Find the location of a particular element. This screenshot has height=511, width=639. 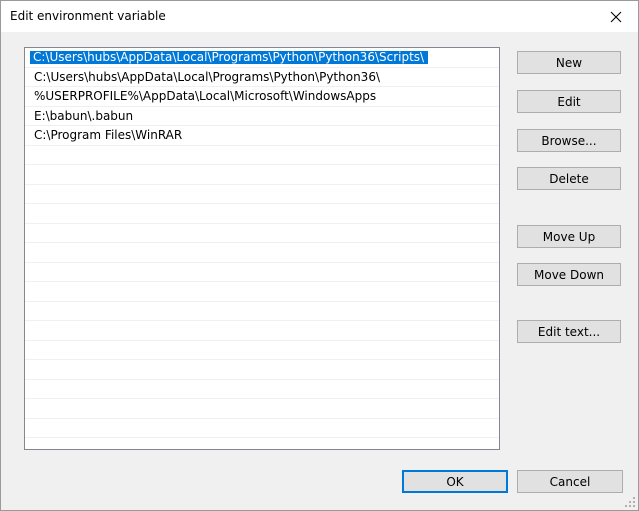

close-button is located at coordinates (616, 16).